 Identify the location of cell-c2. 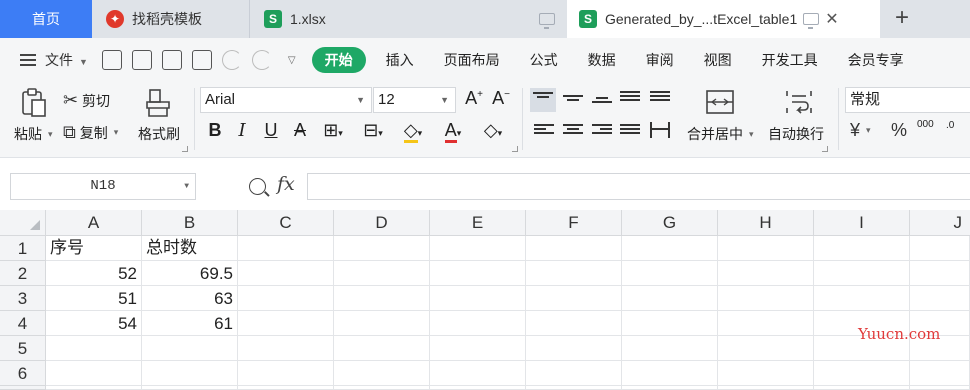
(286, 273).